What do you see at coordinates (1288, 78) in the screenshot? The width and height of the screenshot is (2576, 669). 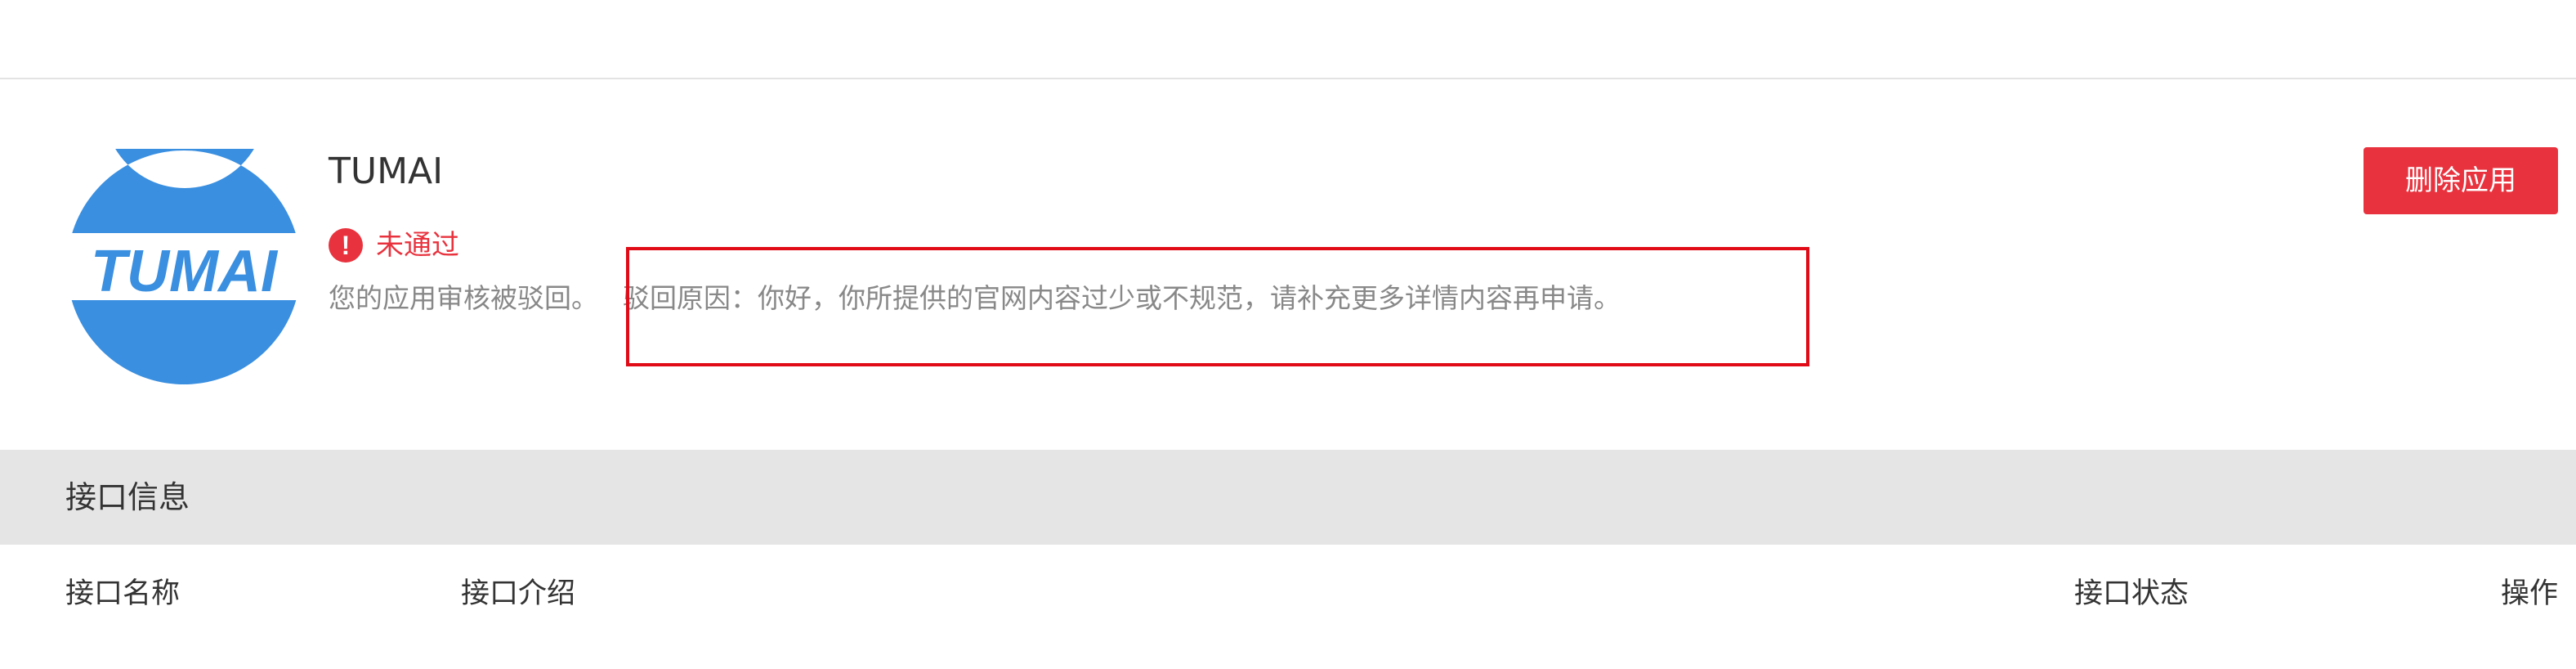 I see `top-divider` at bounding box center [1288, 78].